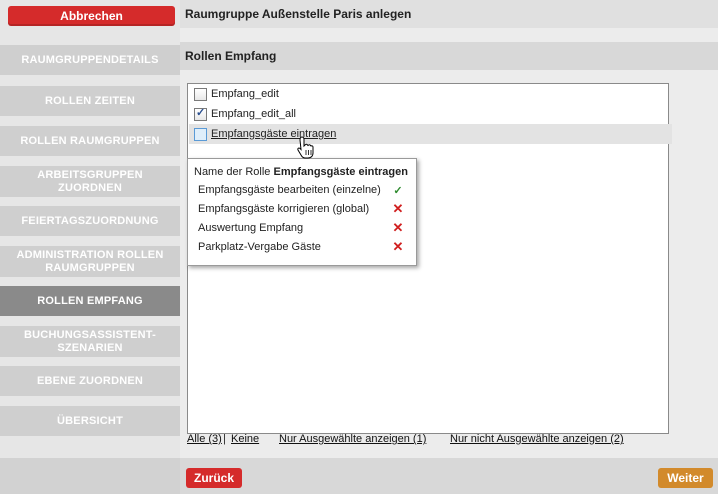 This screenshot has height=494, width=718. Describe the element at coordinates (251, 228) in the screenshot. I see `right-label: Auswertung Empfang` at that location.